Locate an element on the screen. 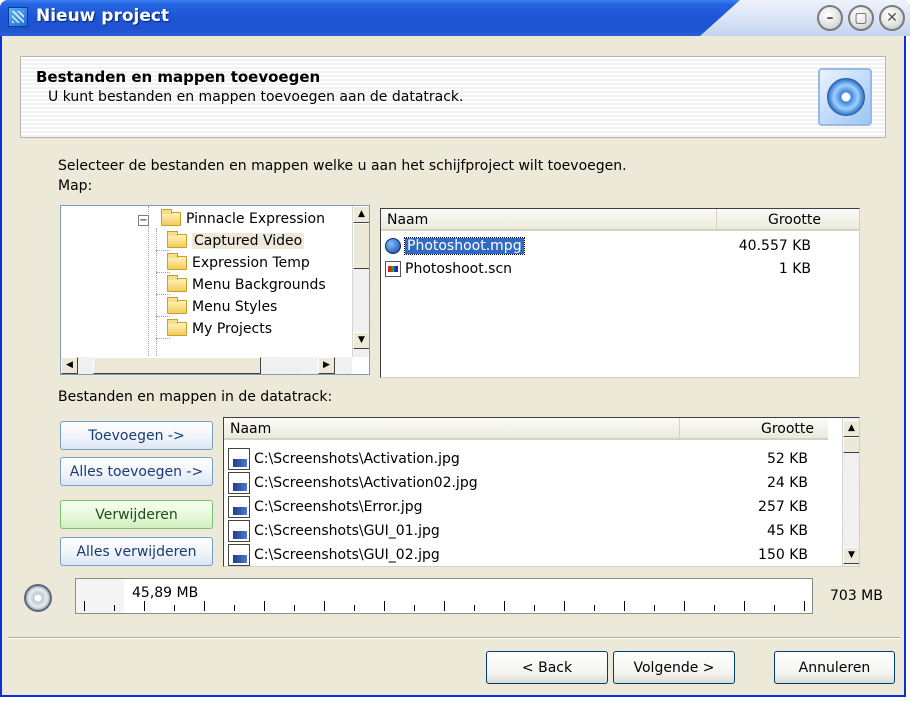  maximize-icon: ▢ is located at coordinates (861, 18).